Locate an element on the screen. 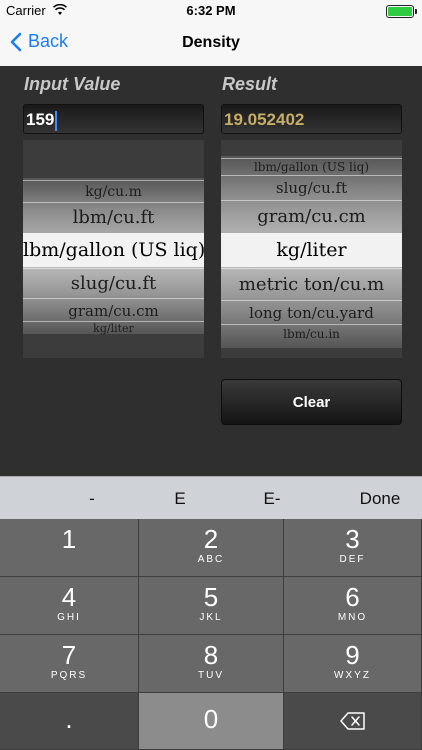  key-letters: TUV is located at coordinates (211, 675).